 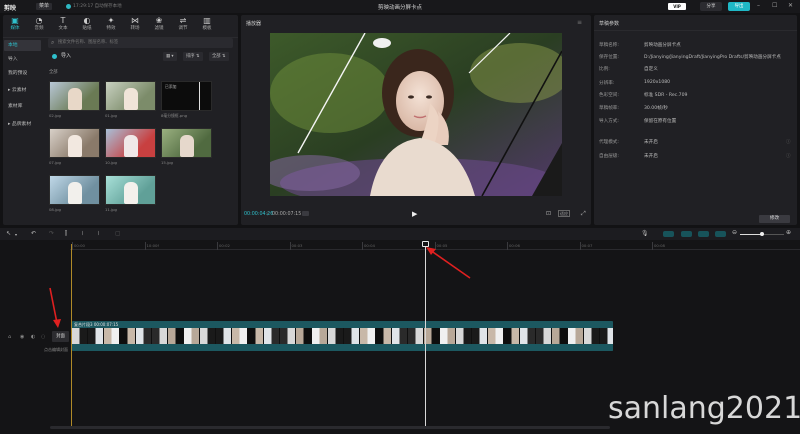 What do you see at coordinates (704, 408) in the screenshot?
I see `watermark: sanlang2021` at bounding box center [704, 408].